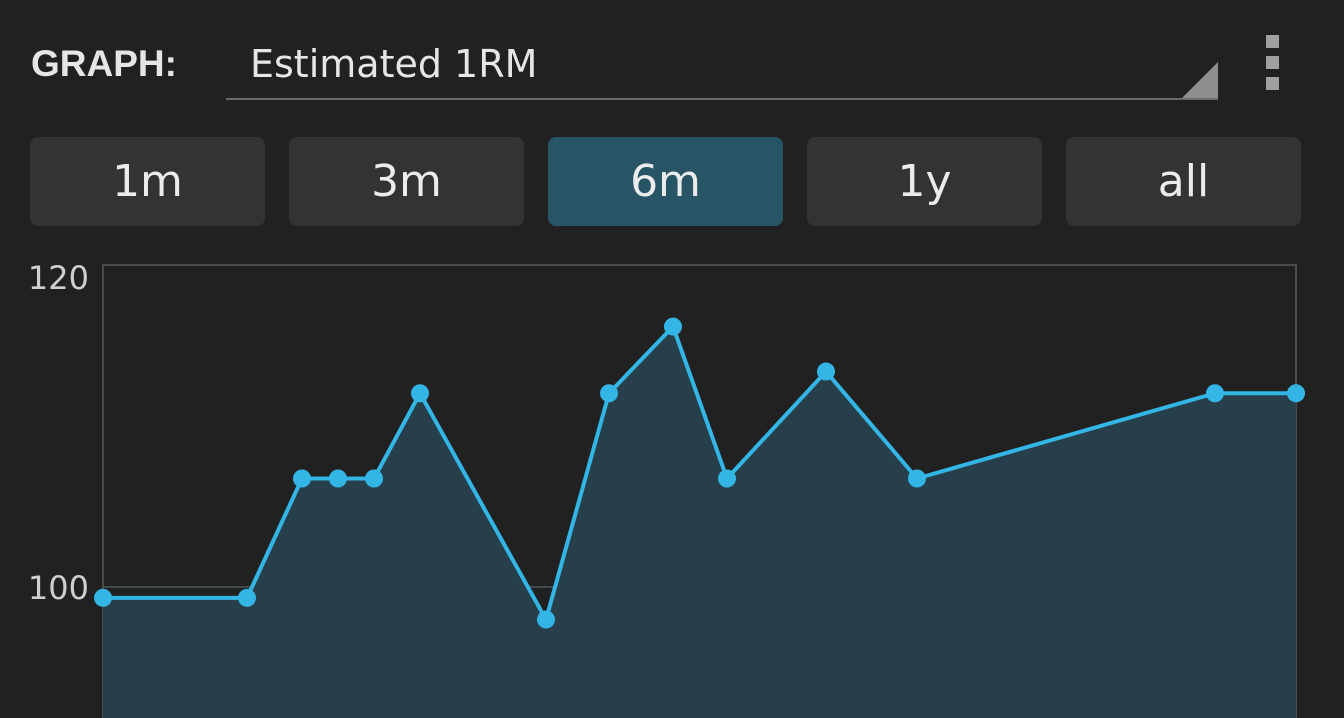  I want to click on dropdown-underline, so click(722, 99).